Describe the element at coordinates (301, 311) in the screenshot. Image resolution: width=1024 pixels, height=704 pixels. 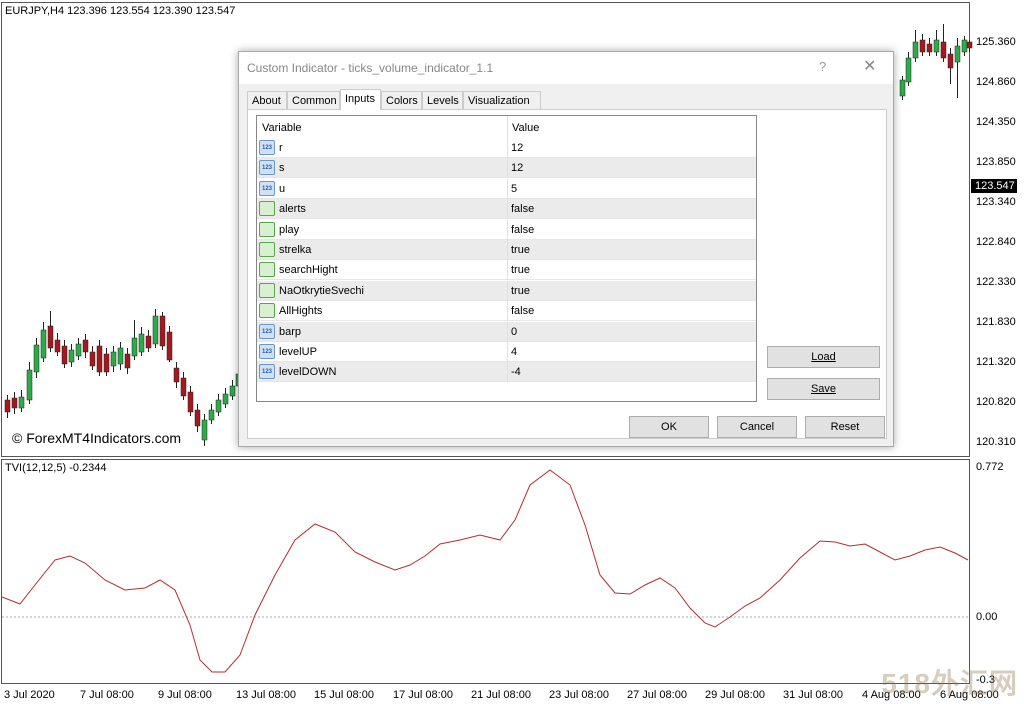
I see `input-variable-name: AllHights` at that location.